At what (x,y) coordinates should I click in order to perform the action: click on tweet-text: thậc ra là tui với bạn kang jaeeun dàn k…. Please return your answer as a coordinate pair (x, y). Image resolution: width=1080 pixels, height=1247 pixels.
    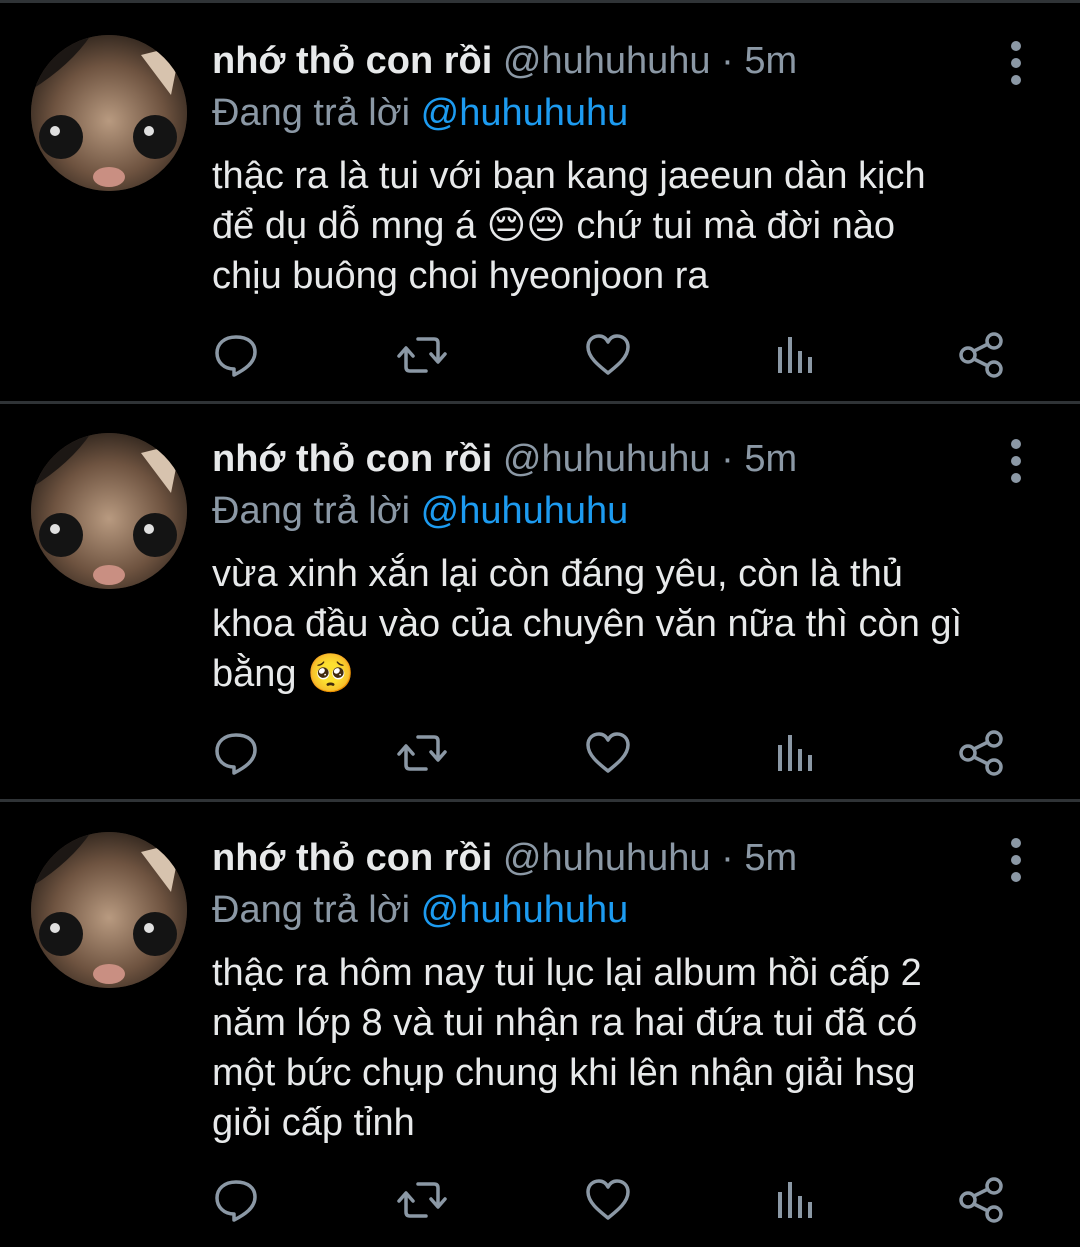
    Looking at the image, I should click on (569, 226).